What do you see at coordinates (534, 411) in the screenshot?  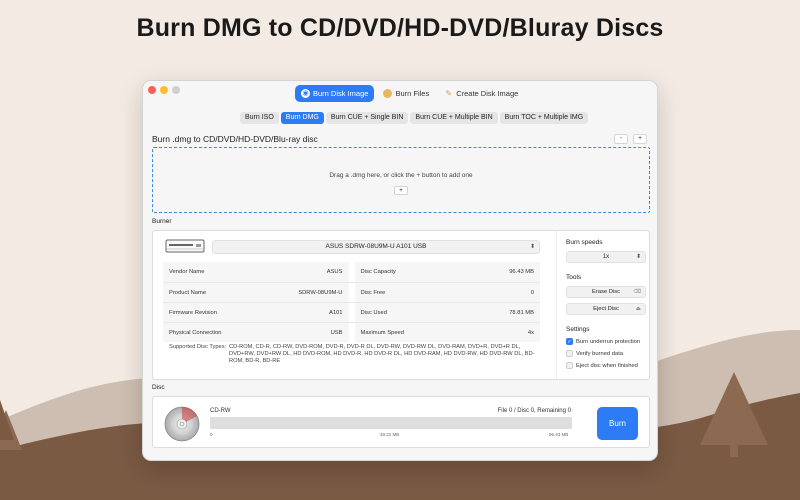 I see `file-progress-info: File 0 / Disc 0, Remaining 0` at bounding box center [534, 411].